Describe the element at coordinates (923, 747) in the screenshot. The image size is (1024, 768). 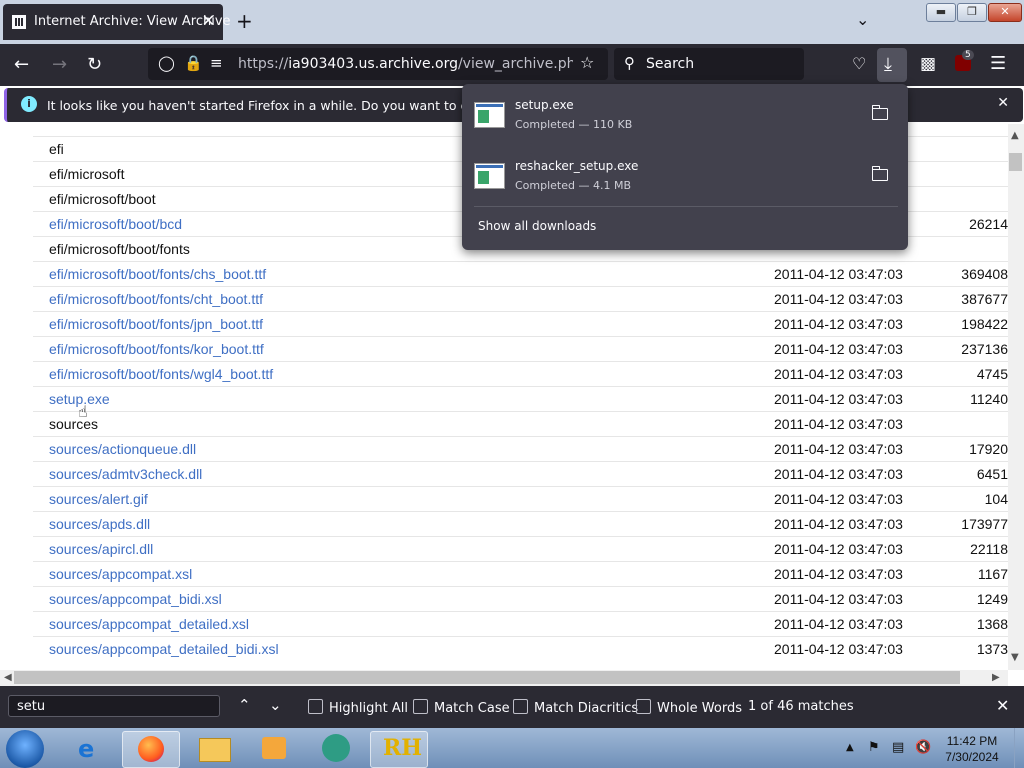
I see `volume-muted-icon: 🔇` at that location.